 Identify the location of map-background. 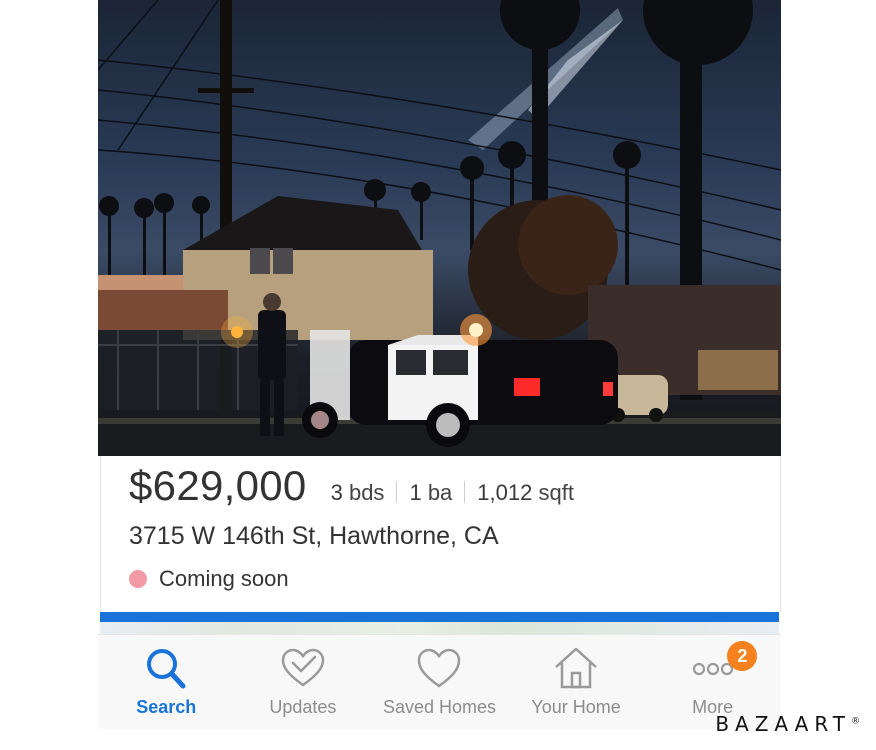
(439, 628).